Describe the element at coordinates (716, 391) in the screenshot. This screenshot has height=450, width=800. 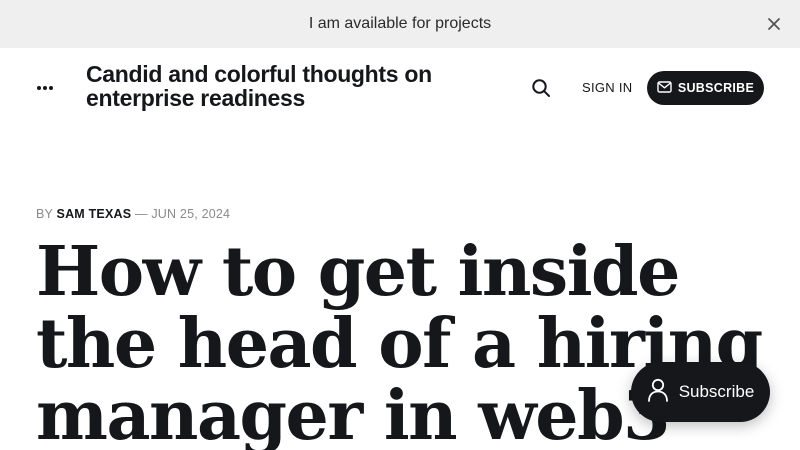
I see `floating-subscribe-label: Subscribe` at that location.